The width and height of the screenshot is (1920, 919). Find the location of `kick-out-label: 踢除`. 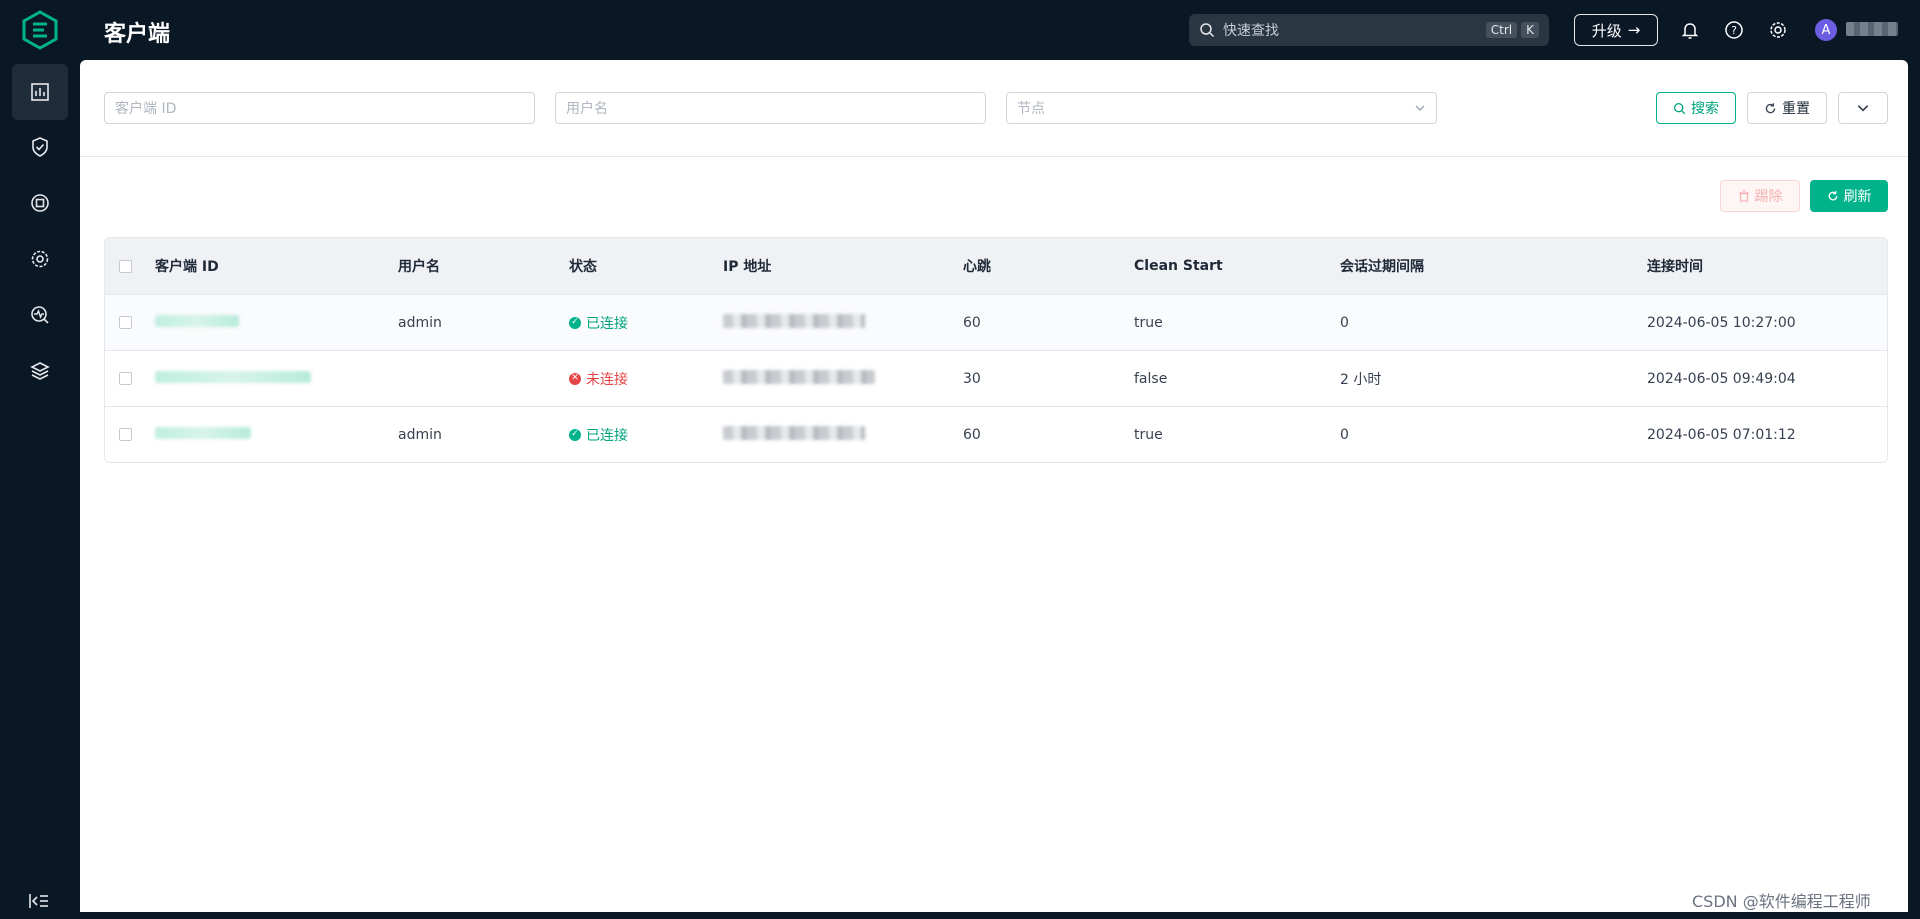

kick-out-label: 踢除 is located at coordinates (1768, 197).